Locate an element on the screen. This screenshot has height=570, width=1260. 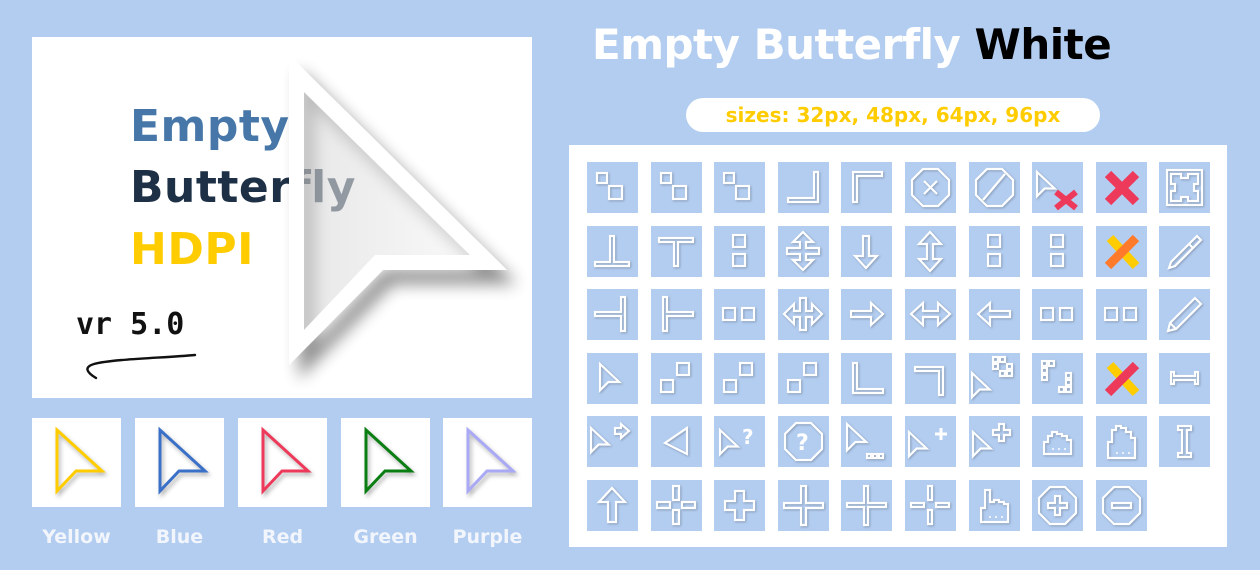
theme-title: Empty Butterfly White is located at coordinates (852, 44).